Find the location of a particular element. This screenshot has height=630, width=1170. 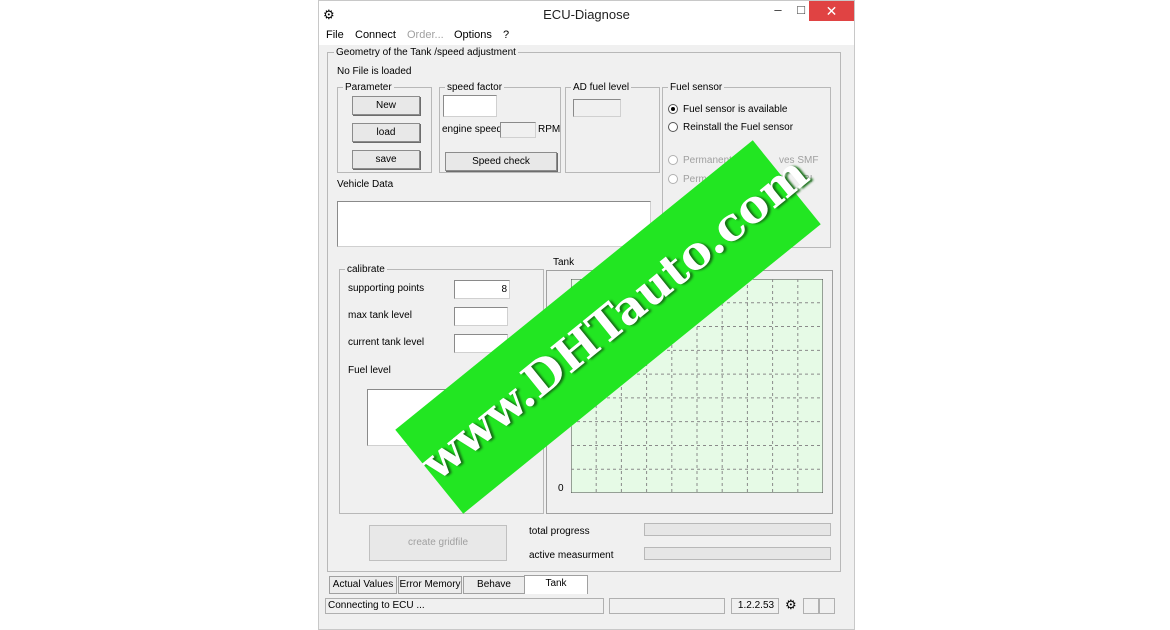

status-cell-a is located at coordinates (811, 606).